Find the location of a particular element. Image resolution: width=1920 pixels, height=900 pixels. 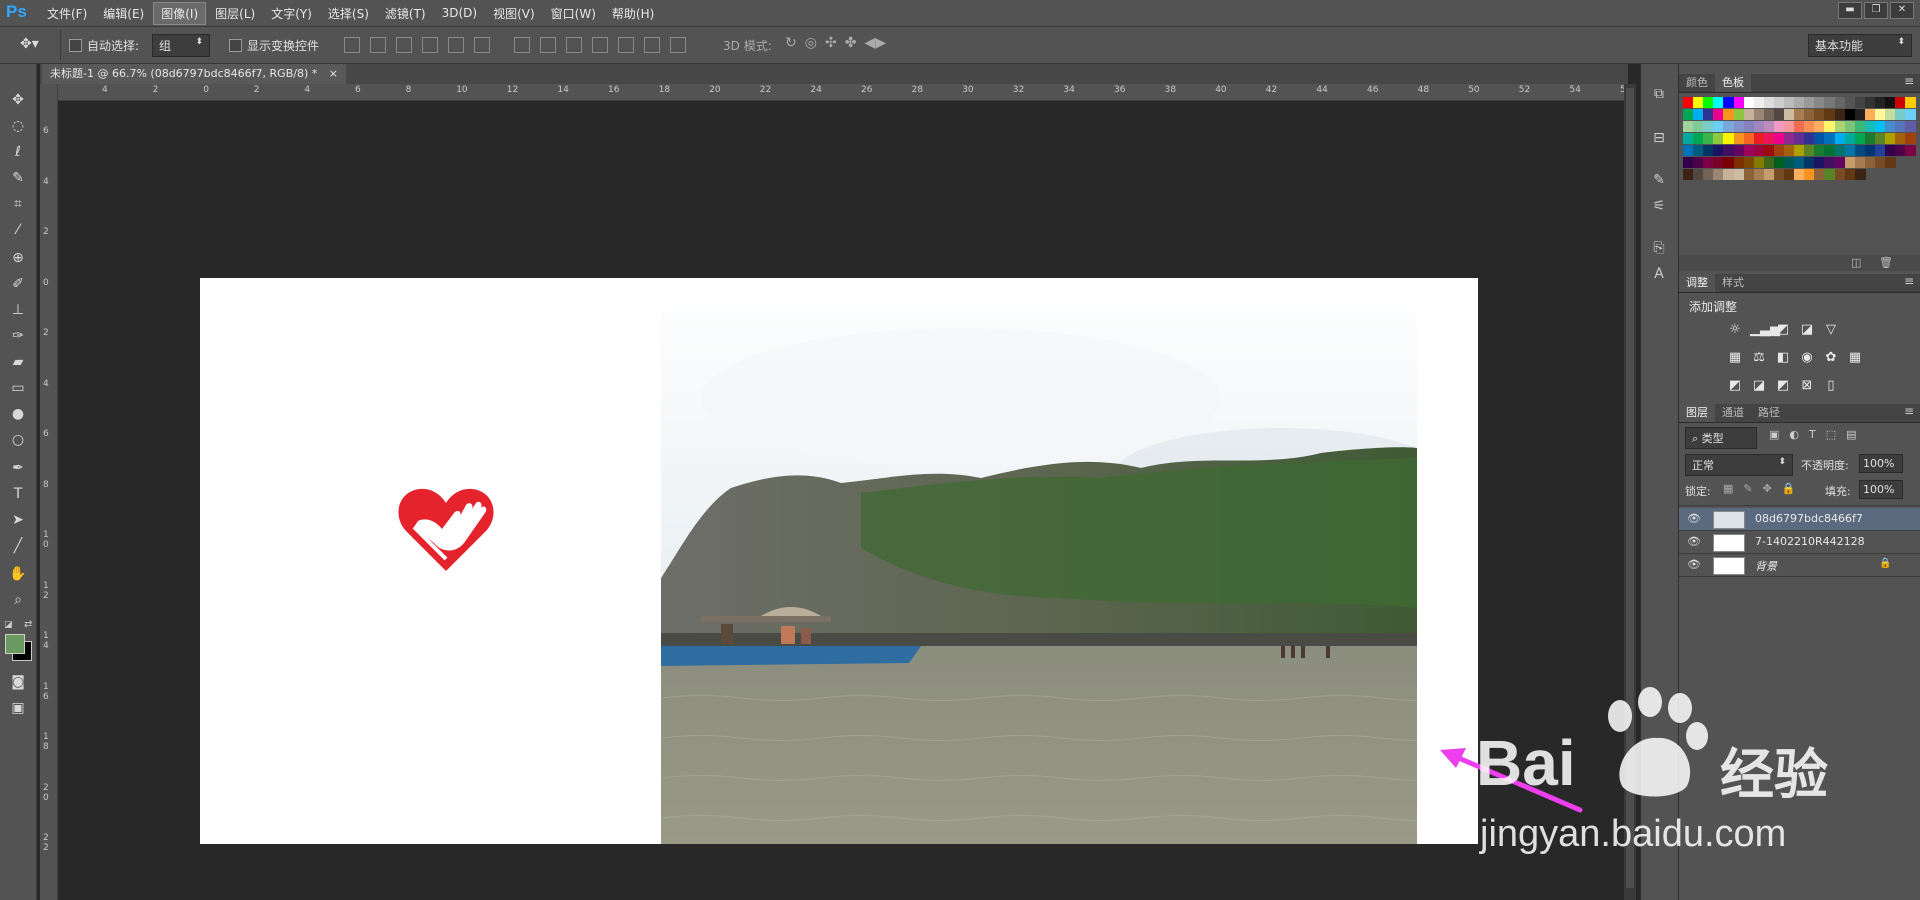

tab-close-icon: × is located at coordinates (333, 73).